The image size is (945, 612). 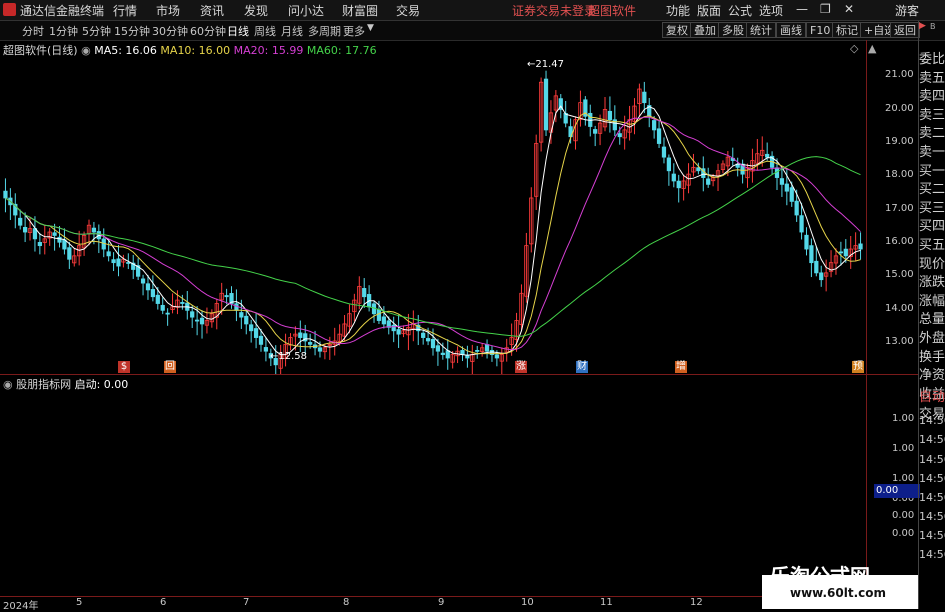 I want to click on period-intraday: 分时, so click(x=33, y=31).